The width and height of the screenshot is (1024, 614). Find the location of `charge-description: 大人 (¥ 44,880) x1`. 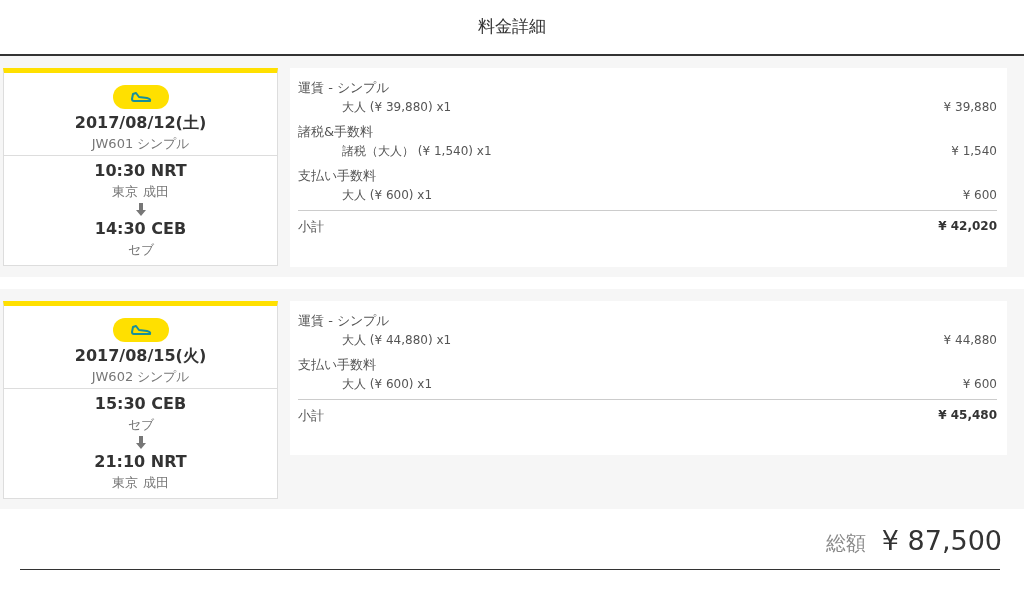

charge-description: 大人 (¥ 44,880) x1 is located at coordinates (396, 340).